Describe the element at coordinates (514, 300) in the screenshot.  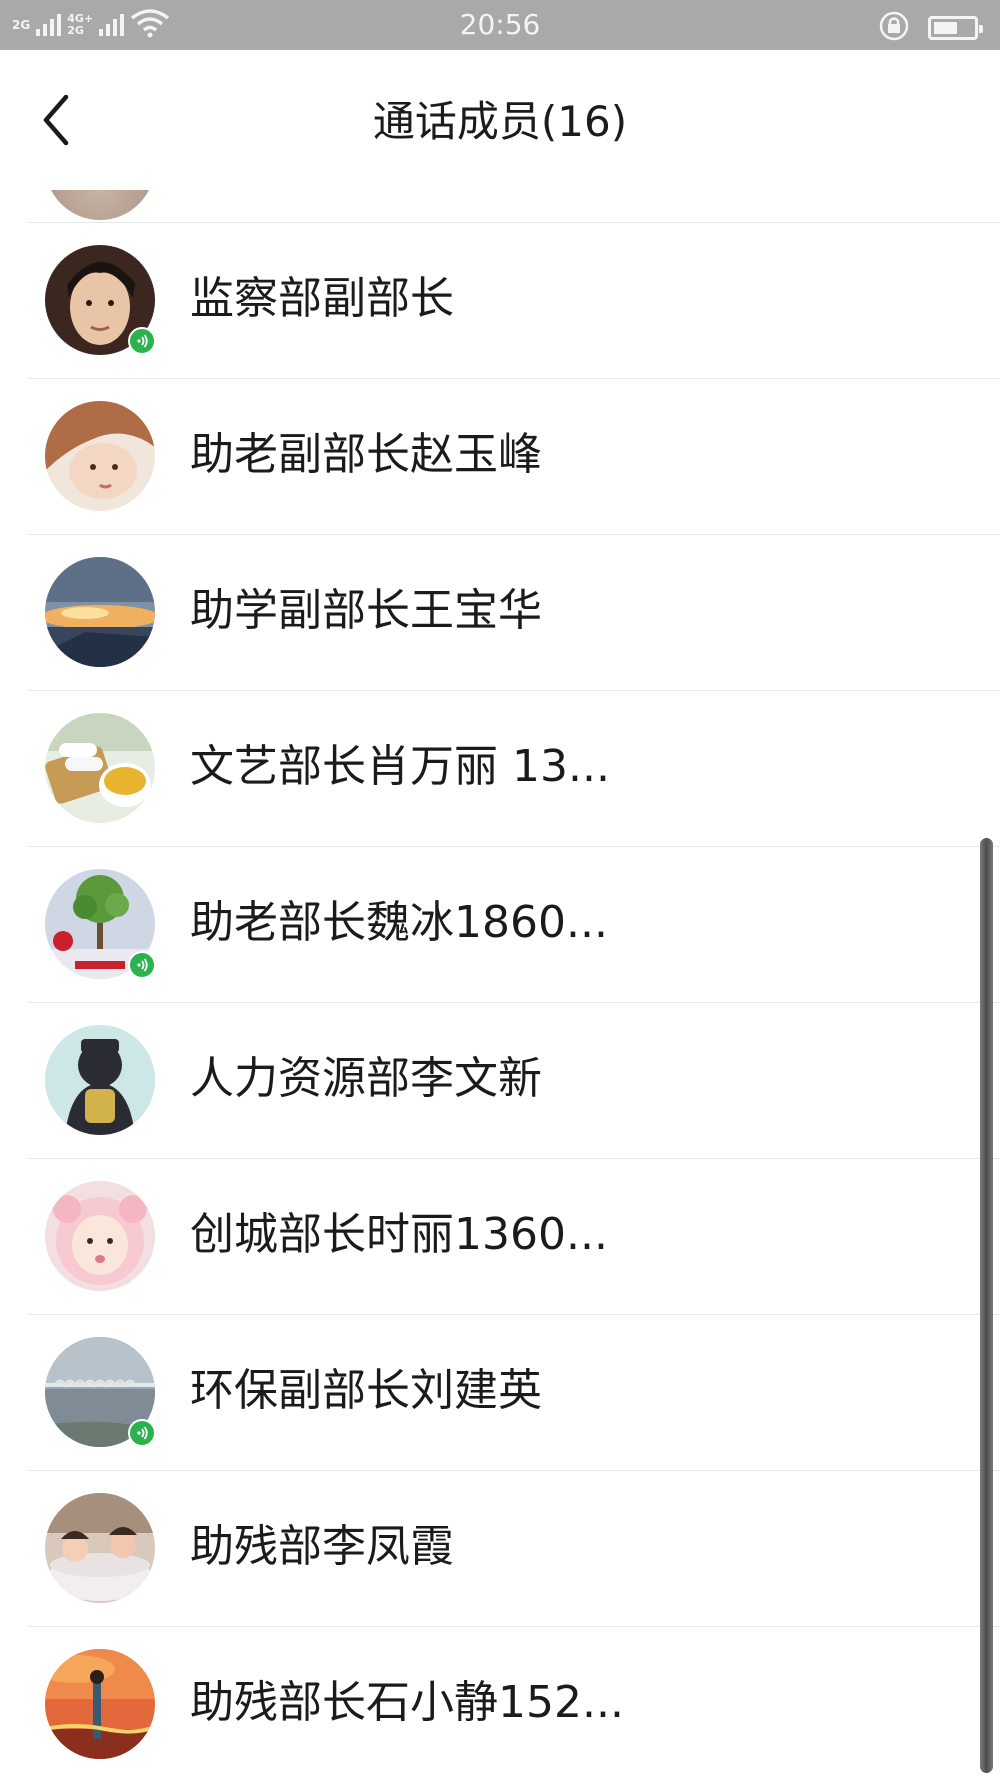
I see `member-row: 监察部副部长` at that location.